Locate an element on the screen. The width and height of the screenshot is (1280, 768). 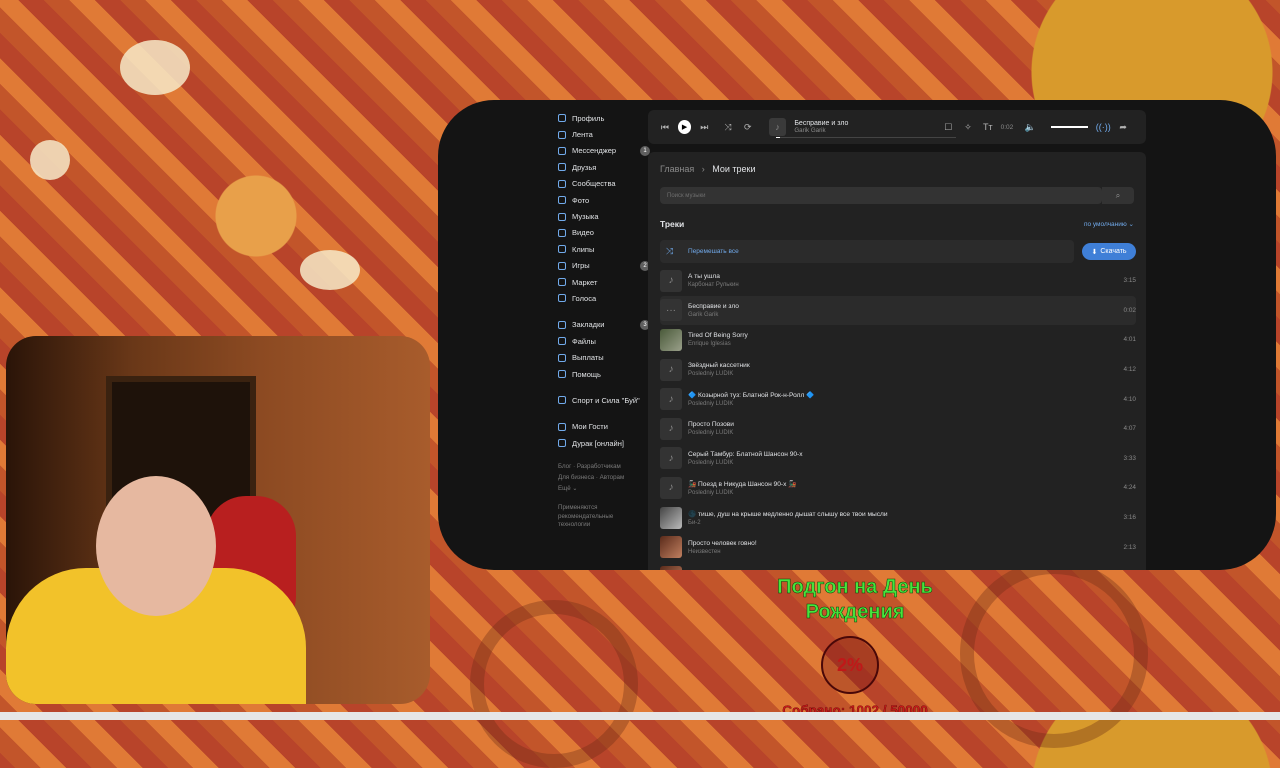
track-row: ♪ А ты ушла Карбонат Рулькин 3:15 is located at coordinates (898, 281).